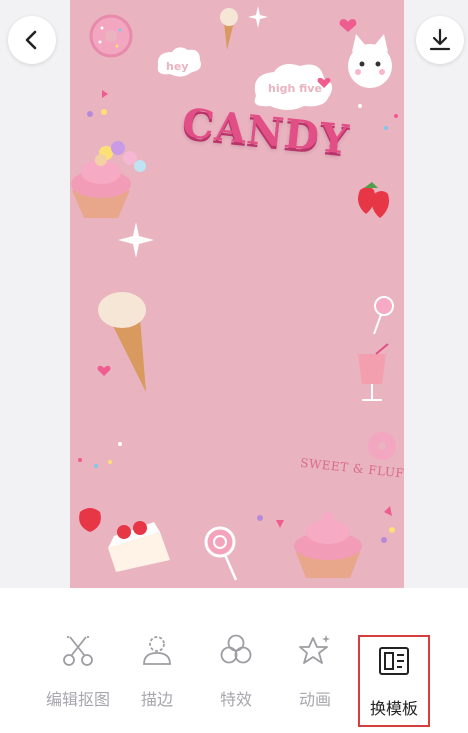 The height and width of the screenshot is (733, 468). I want to click on template-icon, so click(394, 661).